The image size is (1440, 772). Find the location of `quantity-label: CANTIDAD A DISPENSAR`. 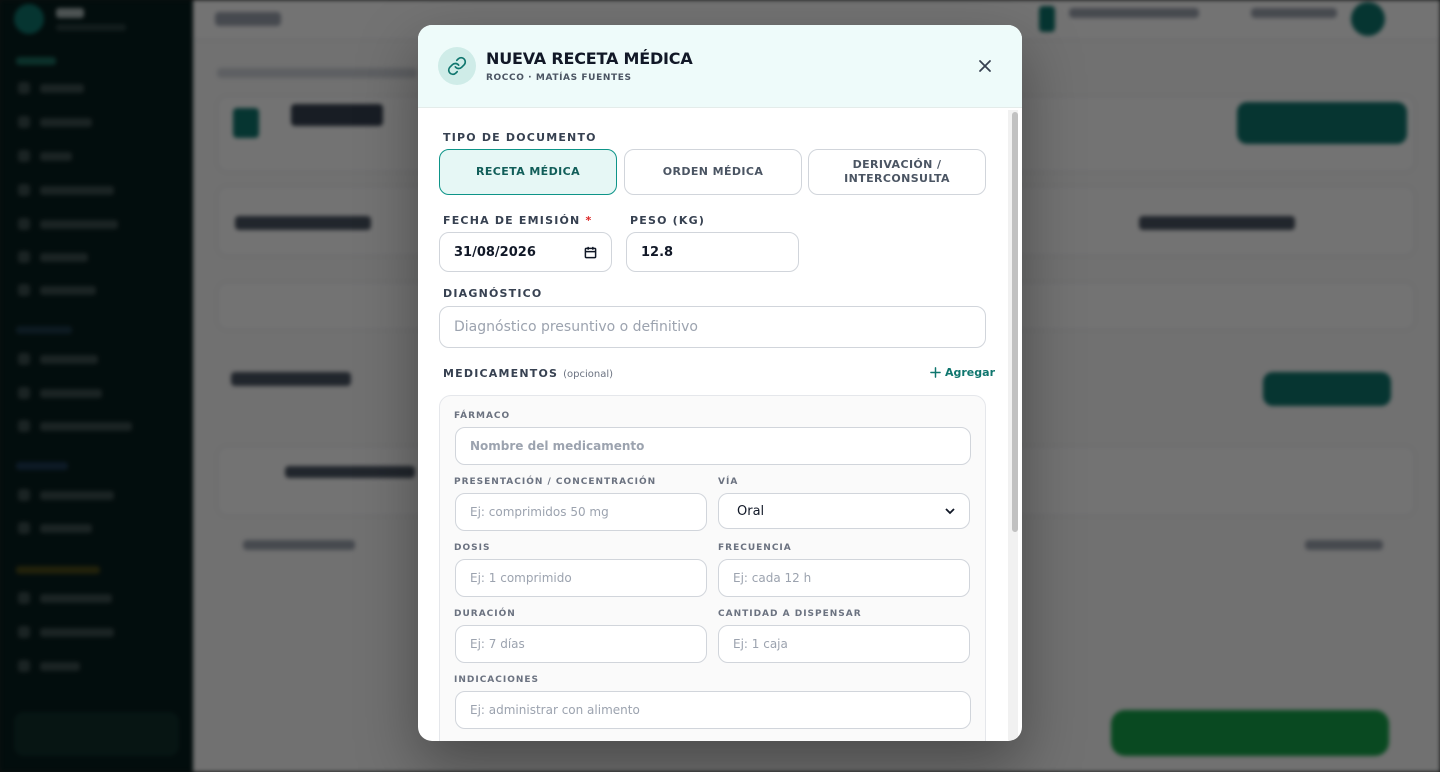

quantity-label: CANTIDAD A DISPENSAR is located at coordinates (790, 614).